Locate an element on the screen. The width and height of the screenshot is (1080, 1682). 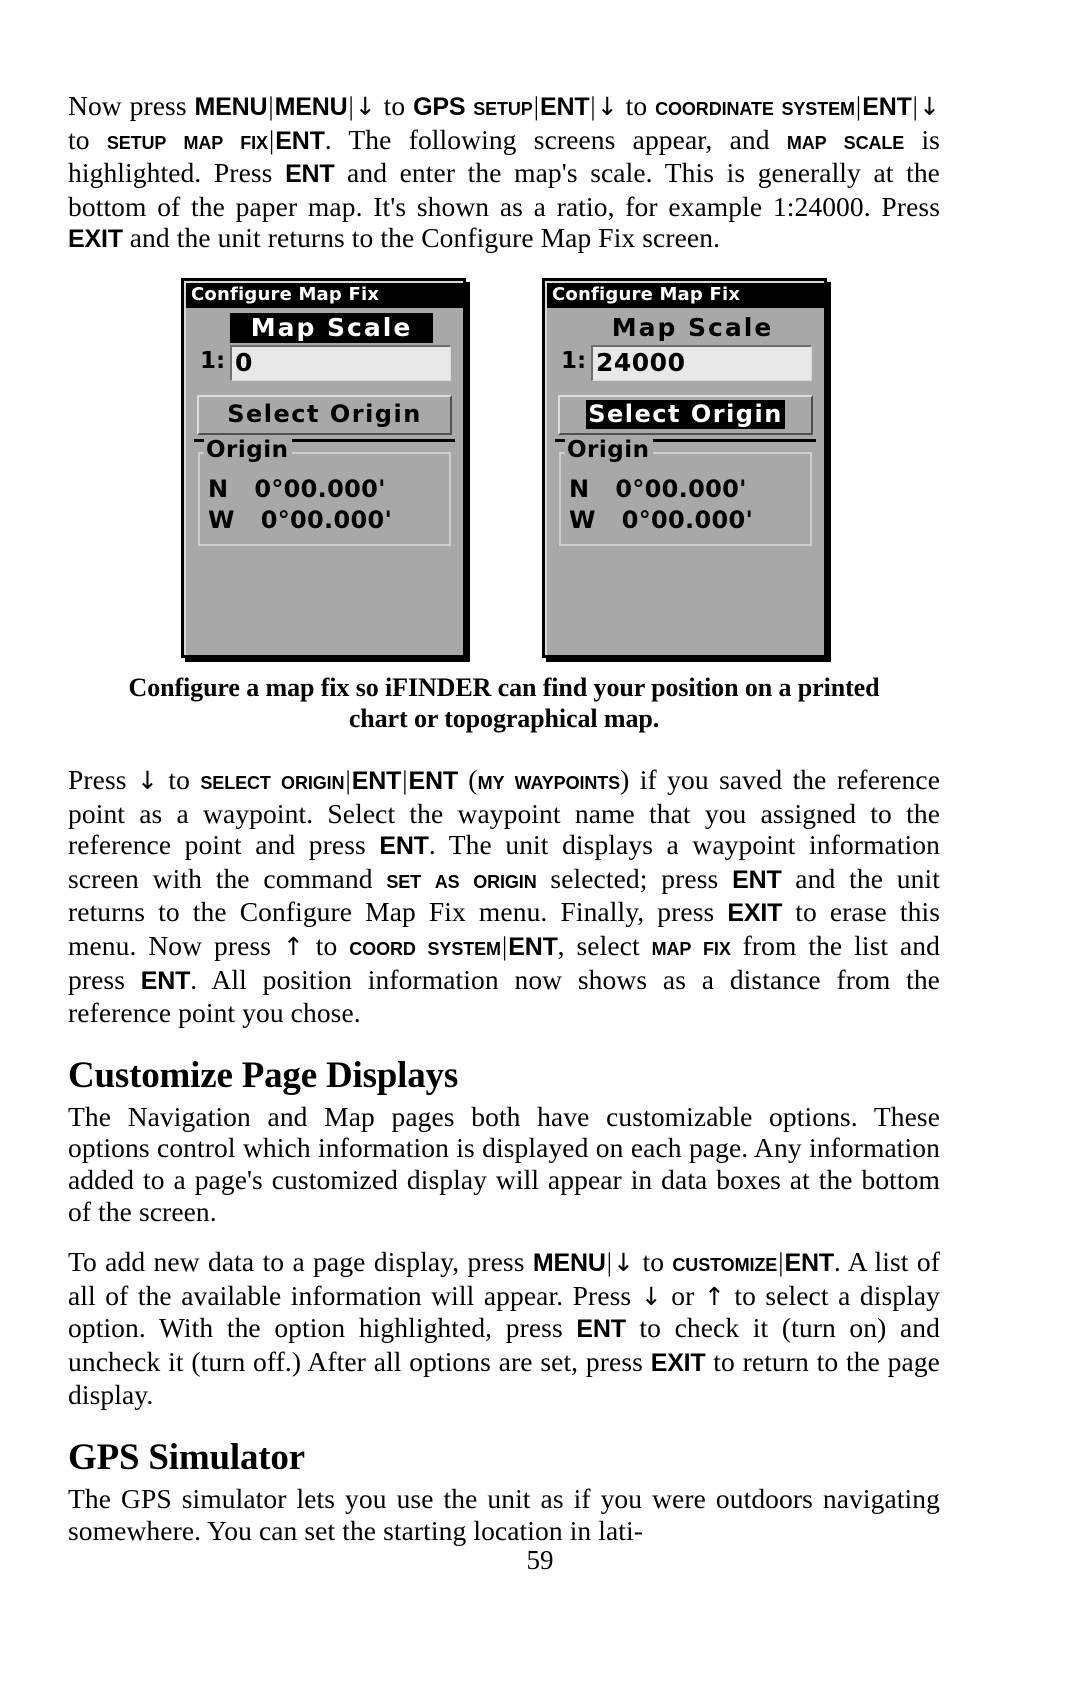
text-run: To add new data to a page display, press is located at coordinates (300, 1262).